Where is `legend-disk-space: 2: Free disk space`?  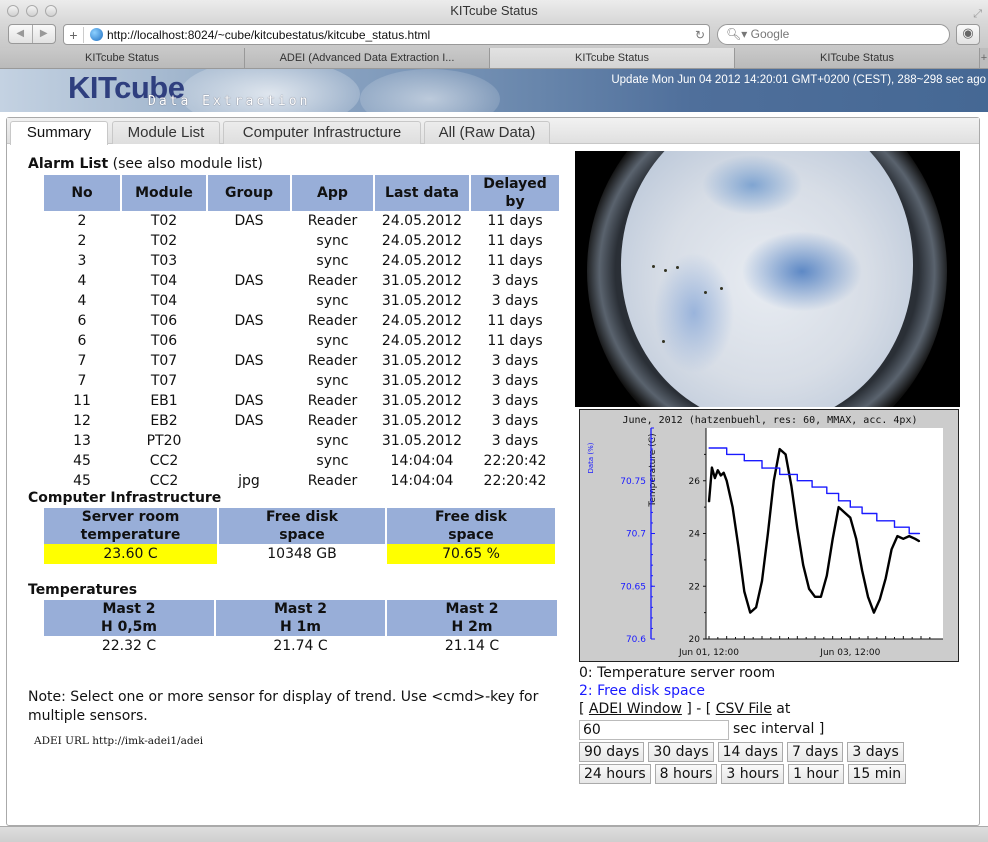
legend-disk-space: 2: Free disk space is located at coordinates (642, 691).